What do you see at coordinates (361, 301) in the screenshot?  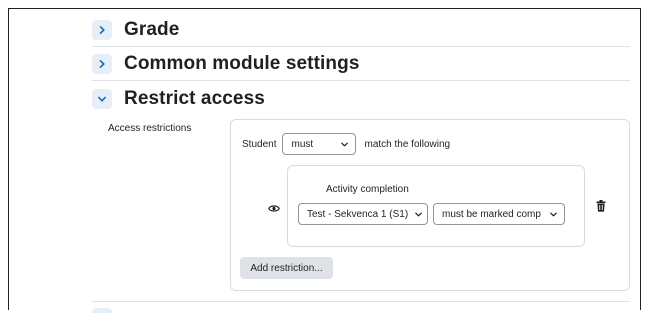 I see `section-divider` at bounding box center [361, 301].